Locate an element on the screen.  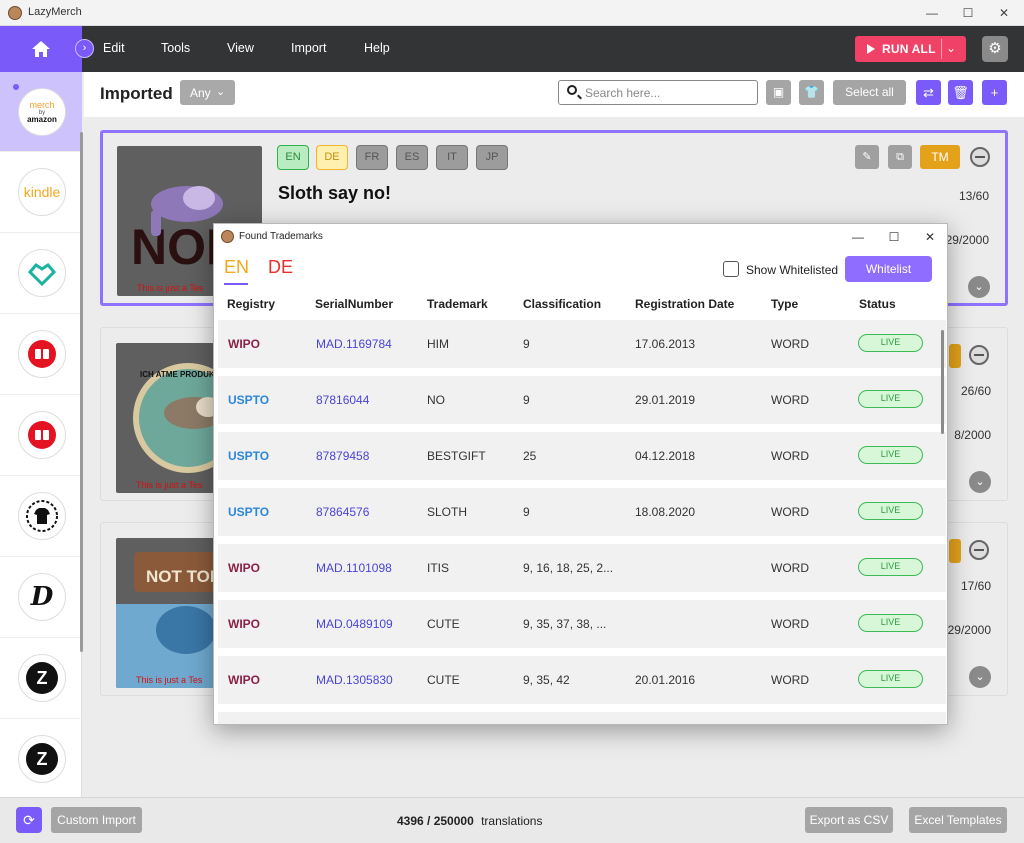
filter-dropdown: Any ⌄ is located at coordinates (207, 92).